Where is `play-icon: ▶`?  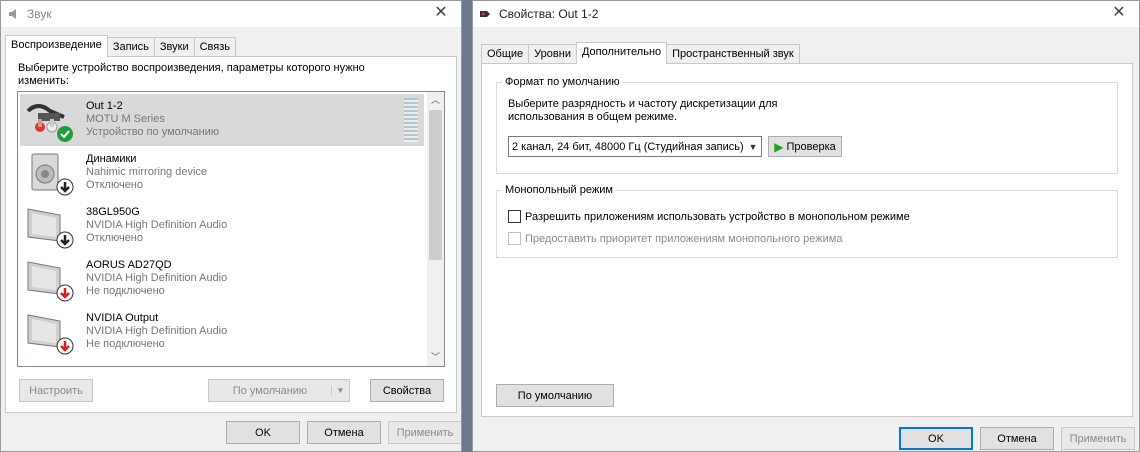 play-icon: ▶ is located at coordinates (779, 146).